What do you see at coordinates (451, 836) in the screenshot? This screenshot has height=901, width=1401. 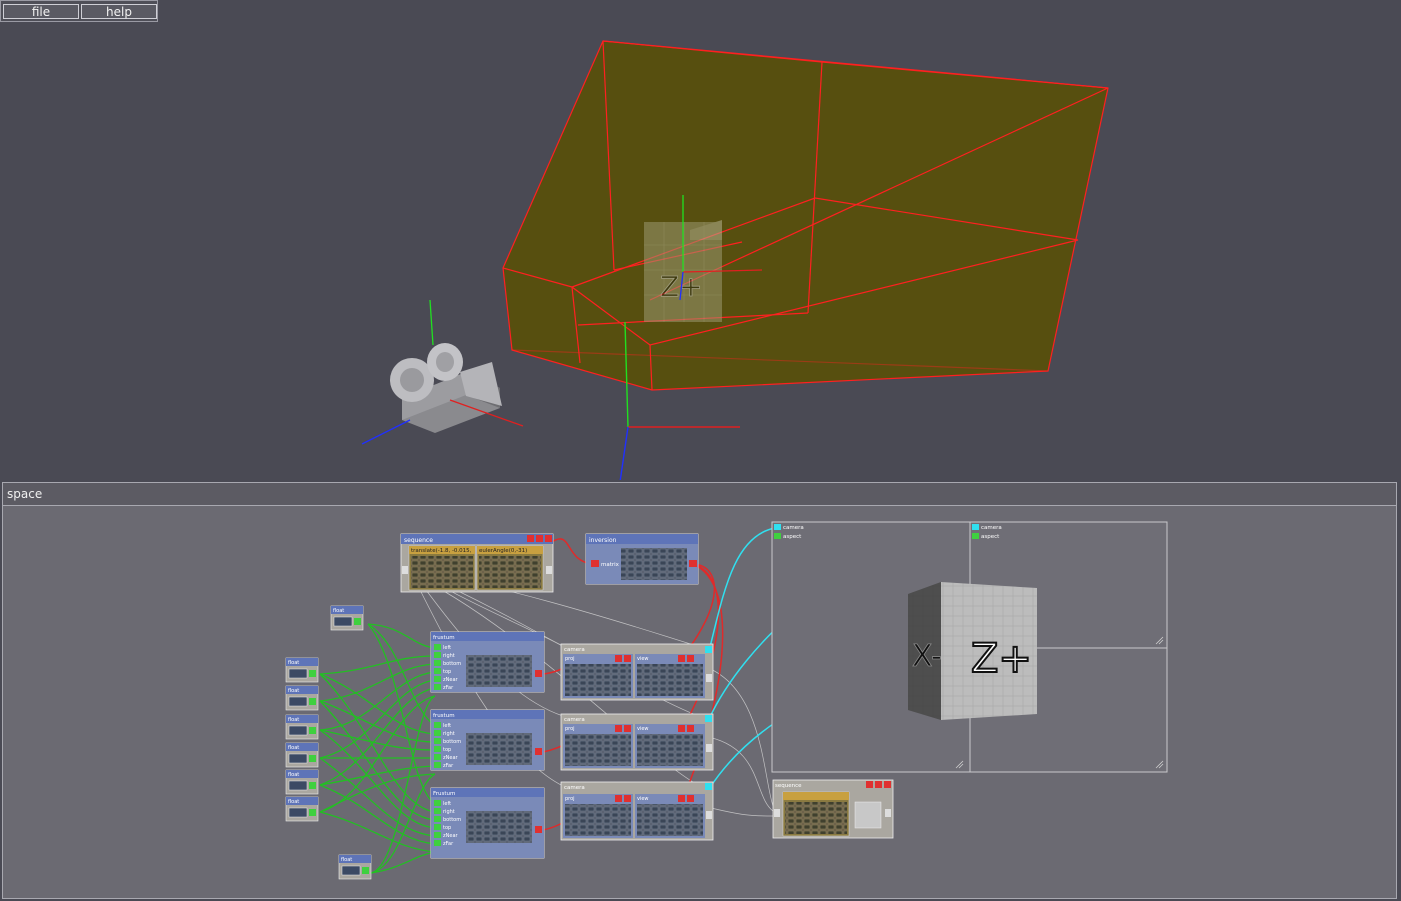 I see `svg-text: zNear` at bounding box center [451, 836].